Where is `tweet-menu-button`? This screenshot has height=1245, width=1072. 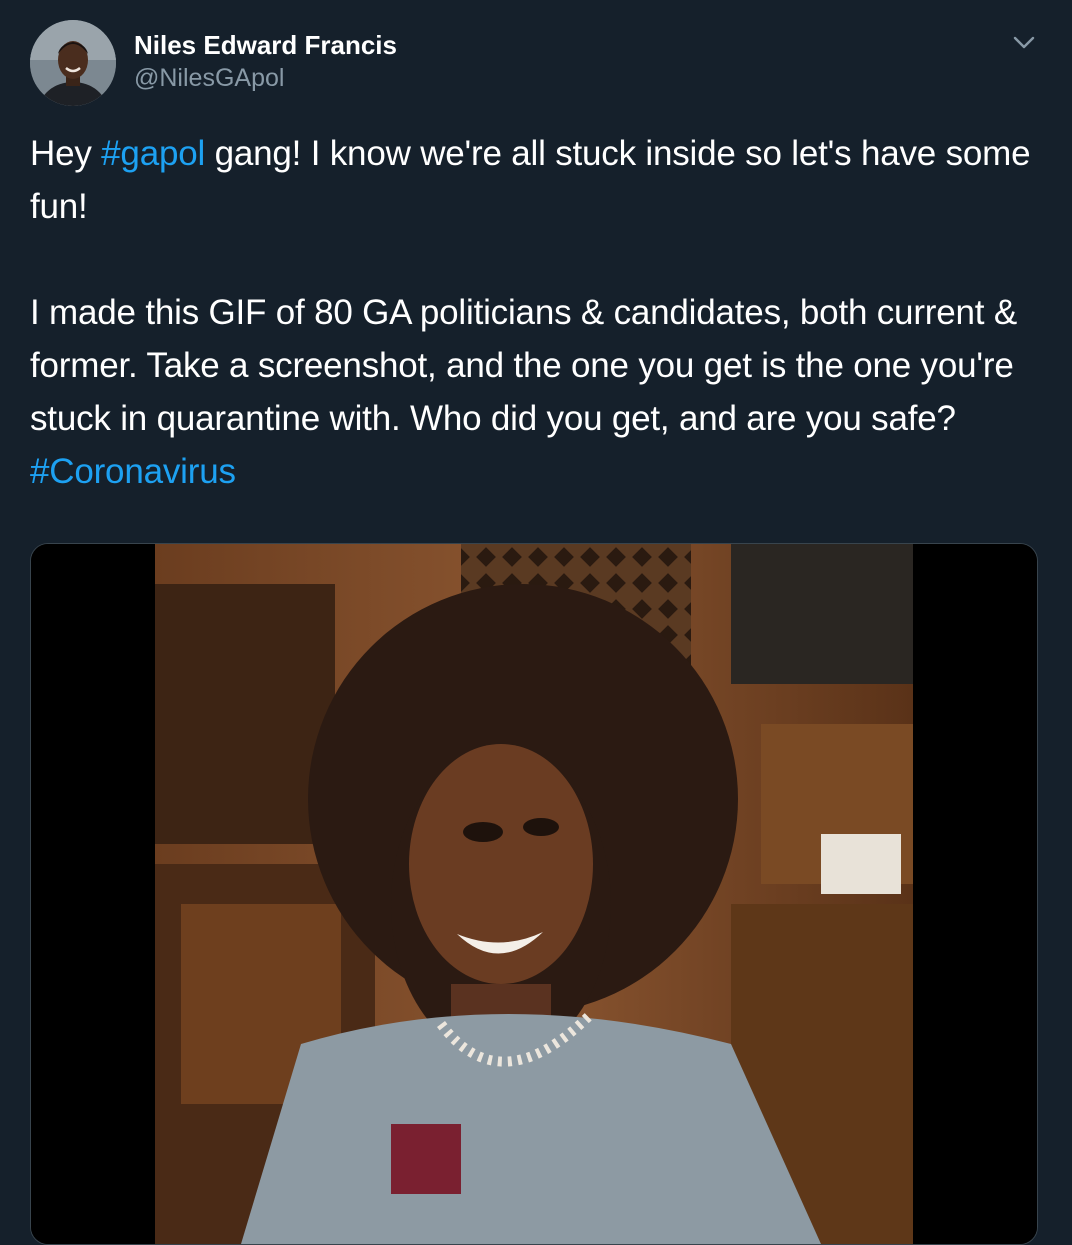
tweet-menu-button is located at coordinates (1024, 43).